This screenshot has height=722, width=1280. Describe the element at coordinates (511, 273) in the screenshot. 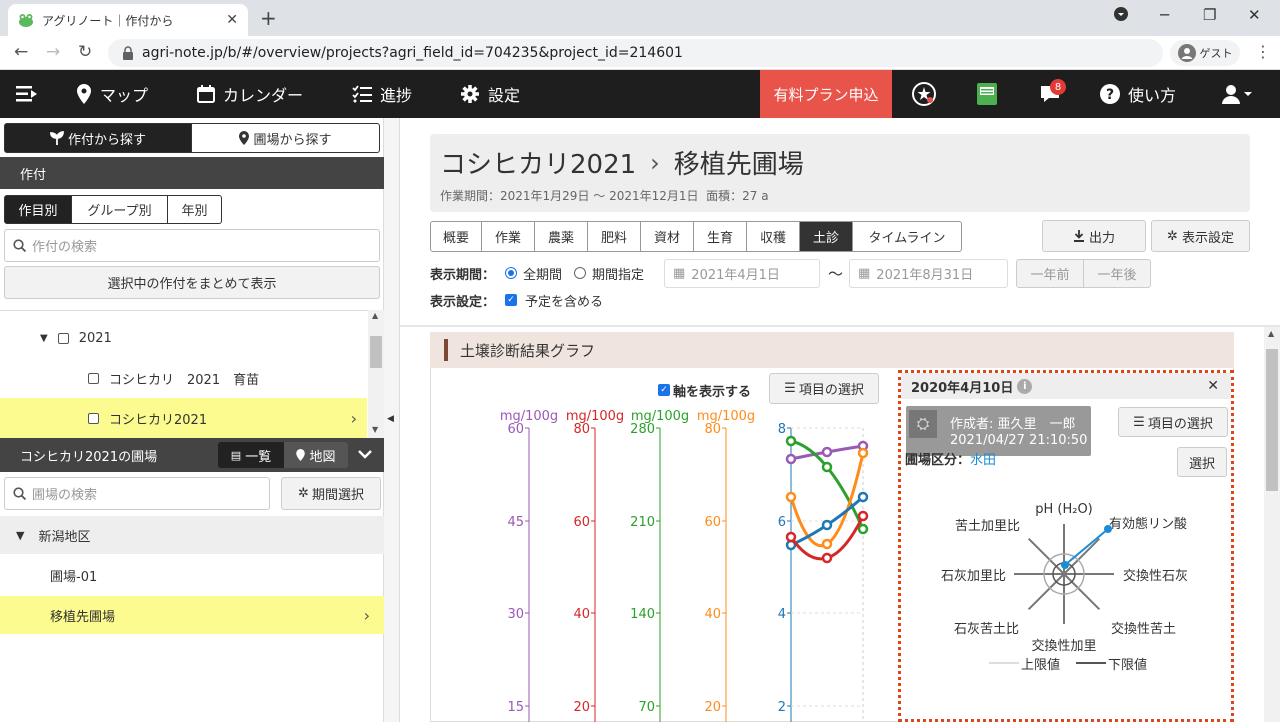

I see `radio-all-period` at that location.